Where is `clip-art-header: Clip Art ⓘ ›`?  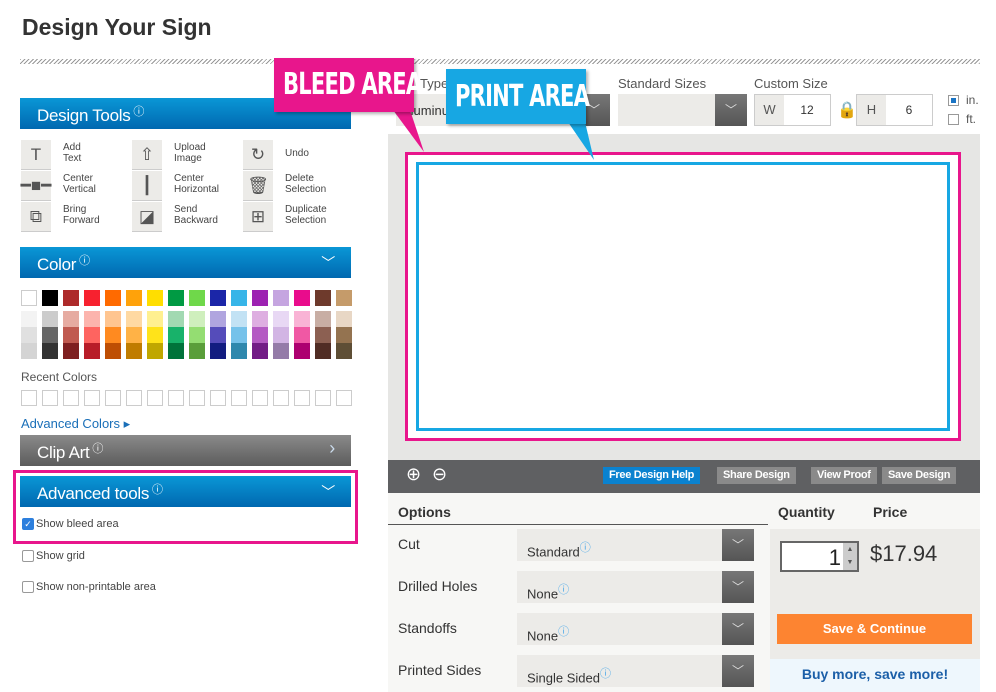 clip-art-header: Clip Art ⓘ › is located at coordinates (185, 450).